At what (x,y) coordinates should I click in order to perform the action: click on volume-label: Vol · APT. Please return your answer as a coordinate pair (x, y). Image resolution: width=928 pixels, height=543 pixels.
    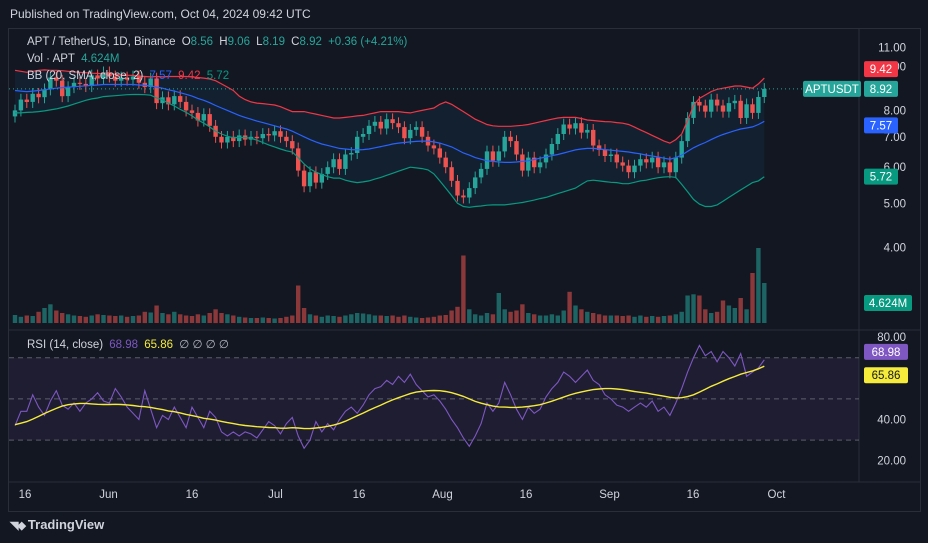
    Looking at the image, I should click on (51, 59).